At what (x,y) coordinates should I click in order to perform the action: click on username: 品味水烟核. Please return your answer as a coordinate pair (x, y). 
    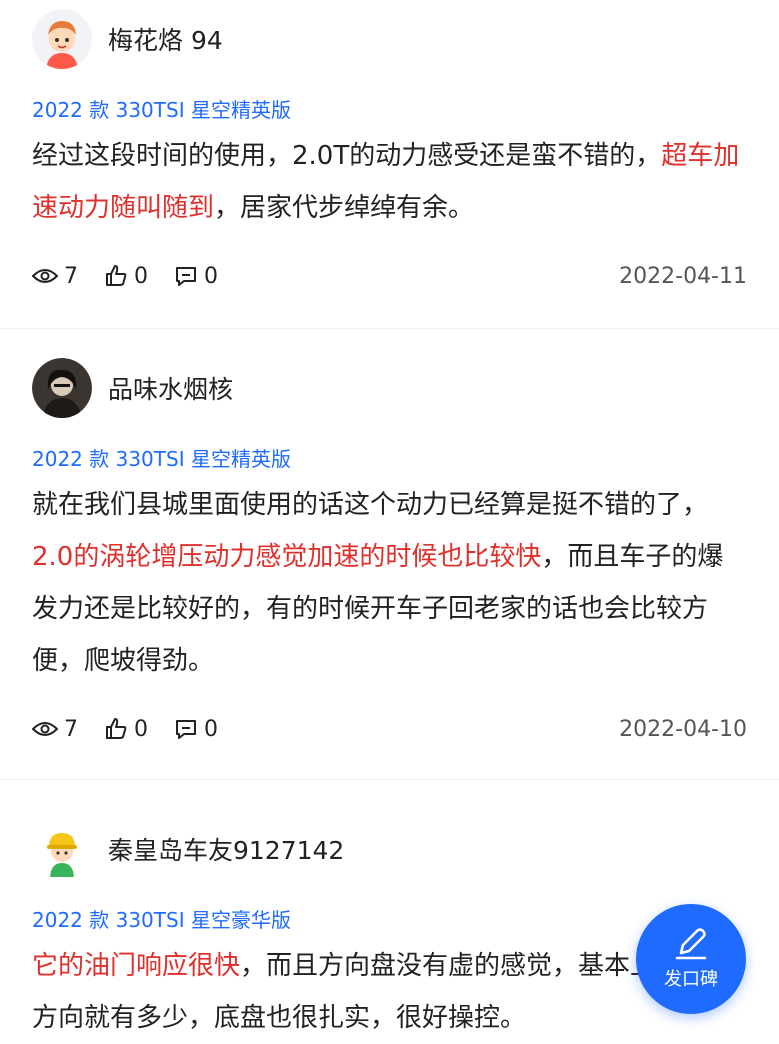
    Looking at the image, I should click on (170, 388).